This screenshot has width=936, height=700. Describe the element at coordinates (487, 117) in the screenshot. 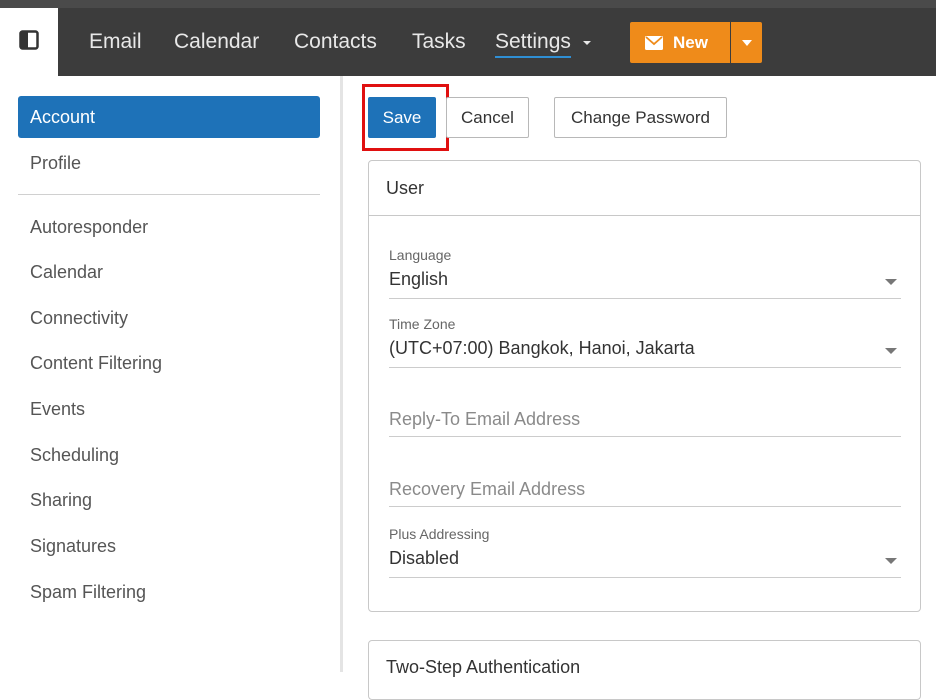

I see `cancel-button: Cancel` at that location.